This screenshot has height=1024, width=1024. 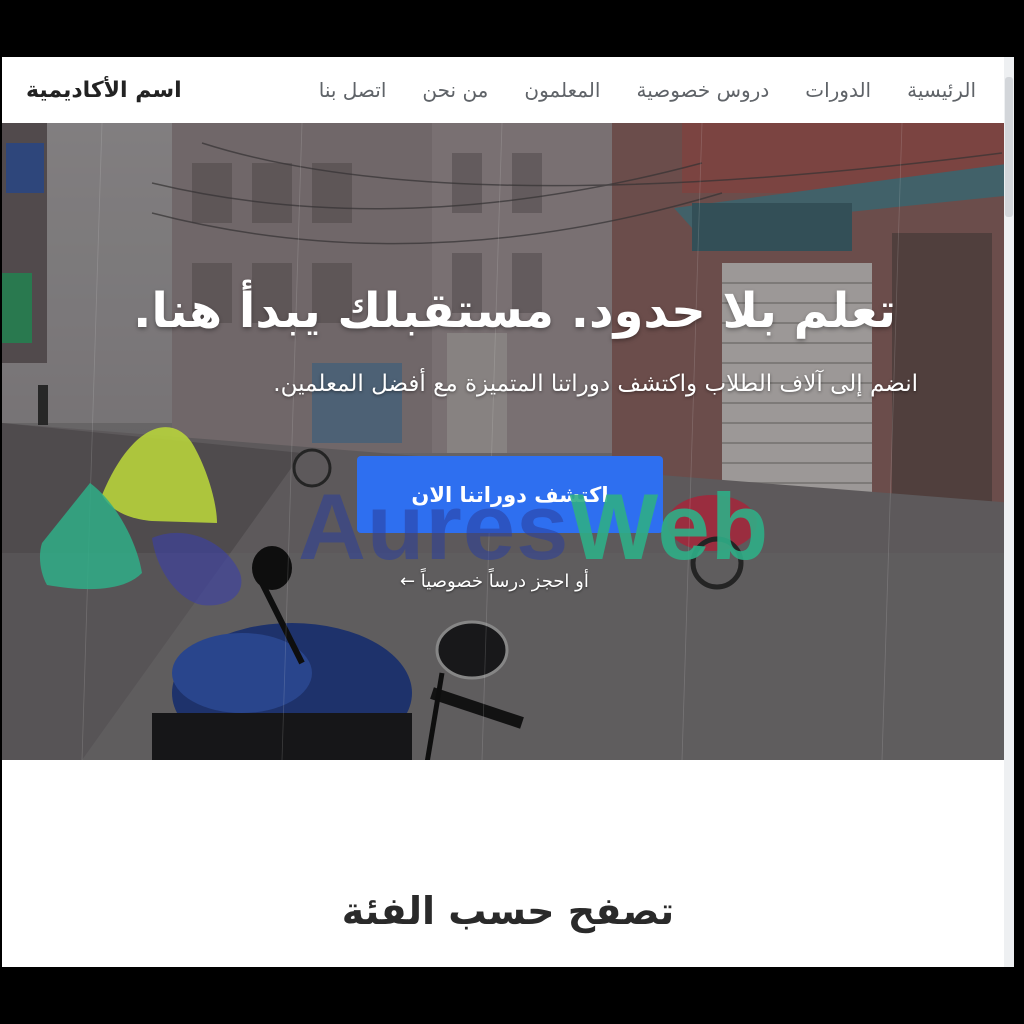 What do you see at coordinates (562, 90) in the screenshot?
I see `nav-item-teachers: المعلمون` at bounding box center [562, 90].